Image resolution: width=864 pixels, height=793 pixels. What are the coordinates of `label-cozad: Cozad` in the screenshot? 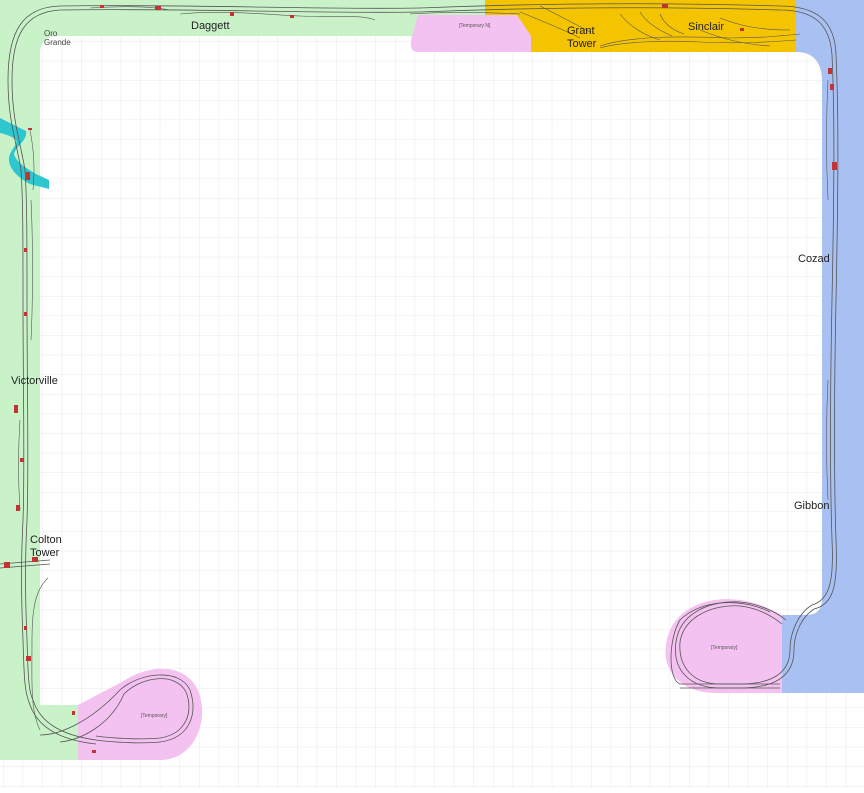 It's located at (814, 259).